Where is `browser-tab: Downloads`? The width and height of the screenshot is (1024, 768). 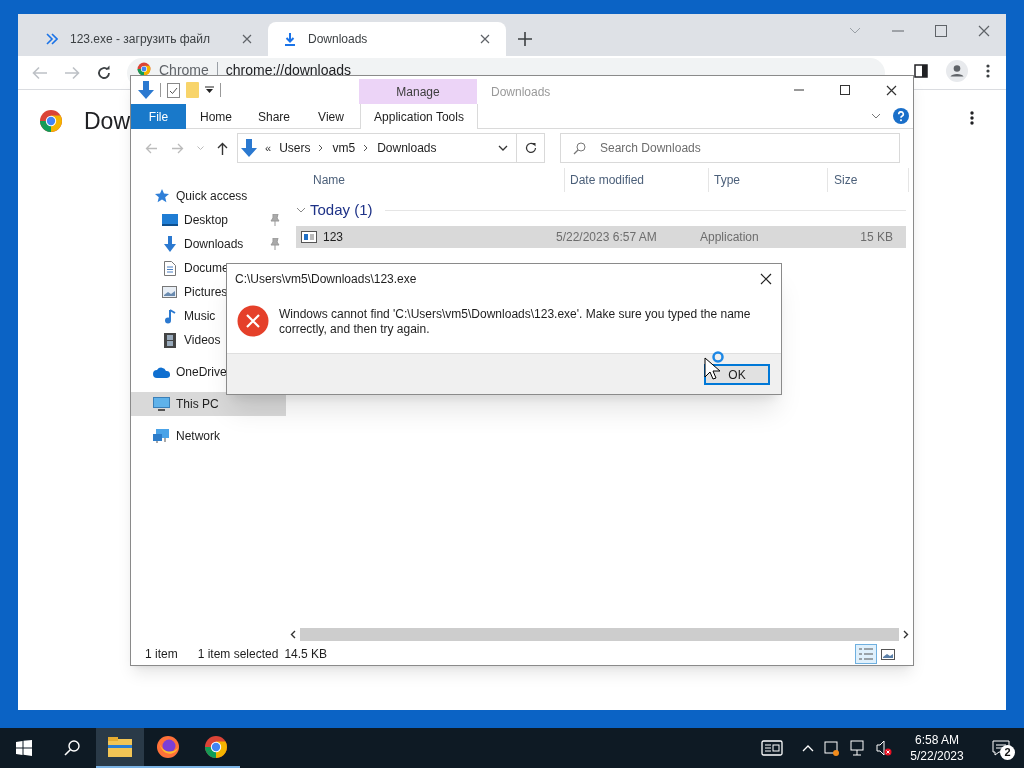
browser-tab: Downloads is located at coordinates (387, 39).